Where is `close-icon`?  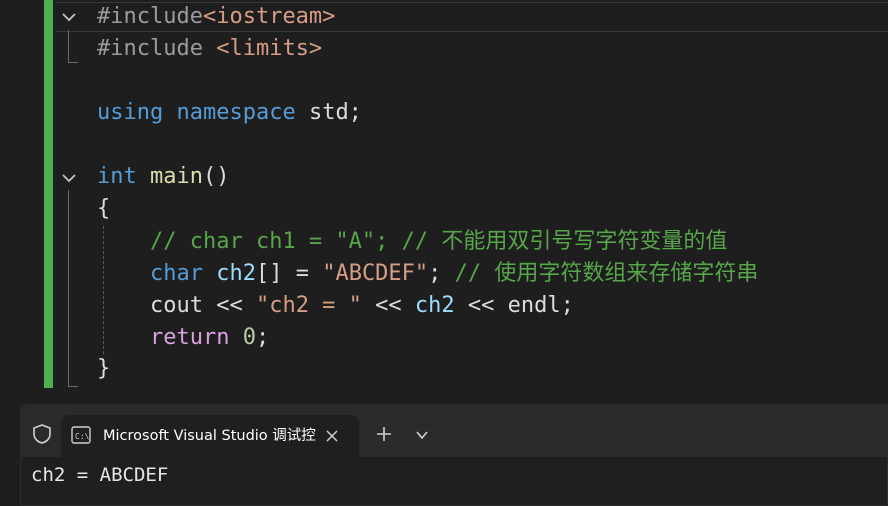
close-icon is located at coordinates (332, 436).